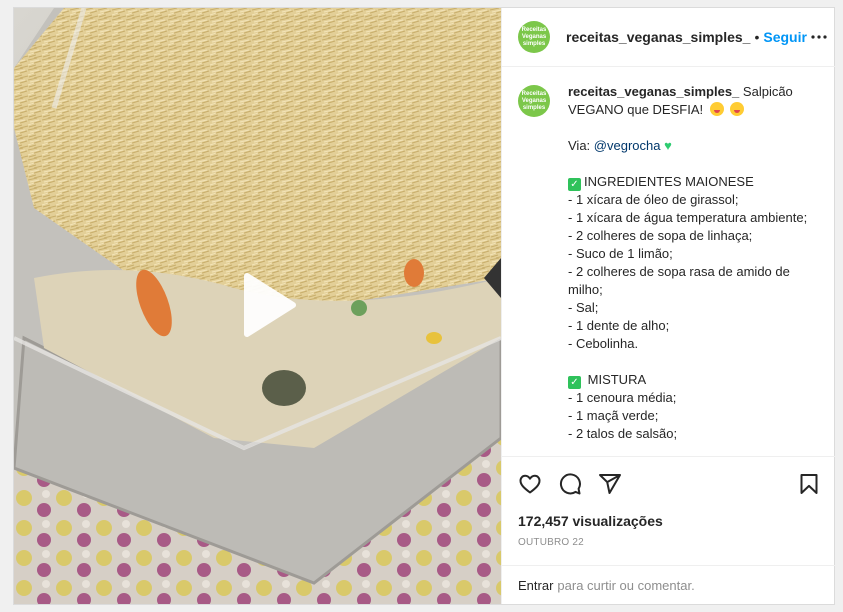 The width and height of the screenshot is (843, 612). Describe the element at coordinates (688, 217) in the screenshot. I see `ingredient-item: - 1 xícara de água temperatura ambiente;` at that location.